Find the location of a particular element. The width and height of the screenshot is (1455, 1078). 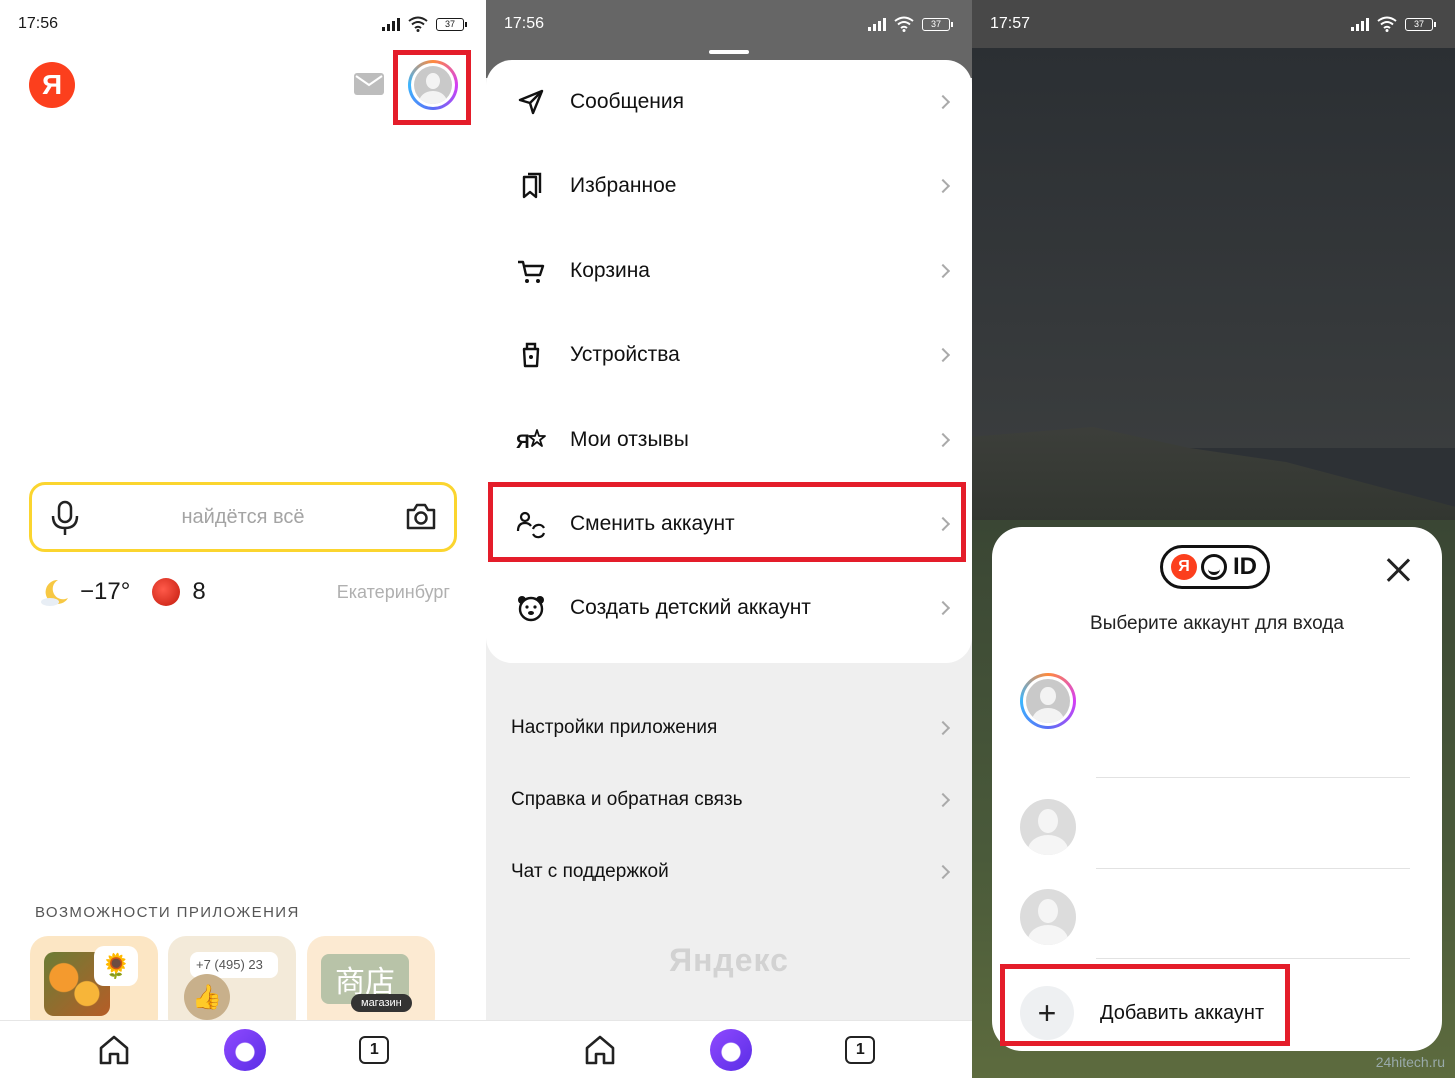

city-label: Екатеринбург is located at coordinates (393, 592).